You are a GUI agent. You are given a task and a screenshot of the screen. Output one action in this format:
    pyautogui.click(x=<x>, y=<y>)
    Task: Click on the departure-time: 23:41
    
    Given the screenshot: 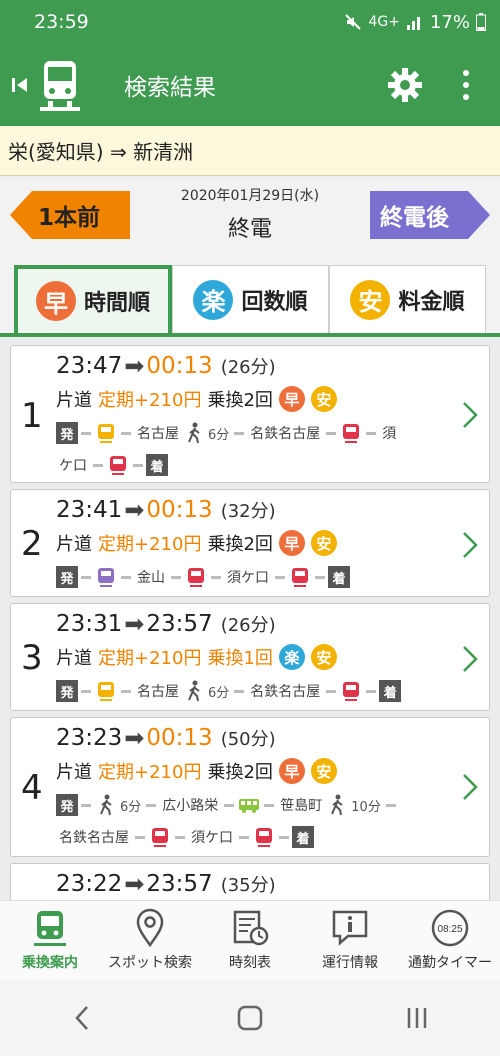 What is the action you would take?
    pyautogui.click(x=89, y=510)
    